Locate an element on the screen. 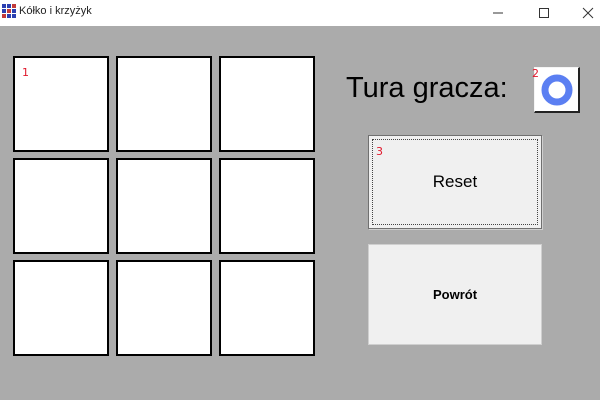 This screenshot has width=600, height=400. maximize-icon is located at coordinates (544, 13).